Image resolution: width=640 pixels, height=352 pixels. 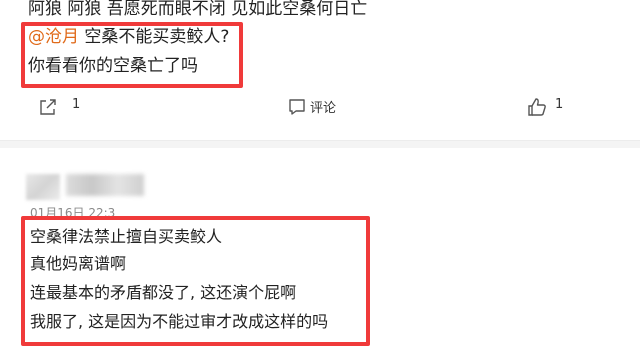 I want to click on username-blurred, so click(x=105, y=185).